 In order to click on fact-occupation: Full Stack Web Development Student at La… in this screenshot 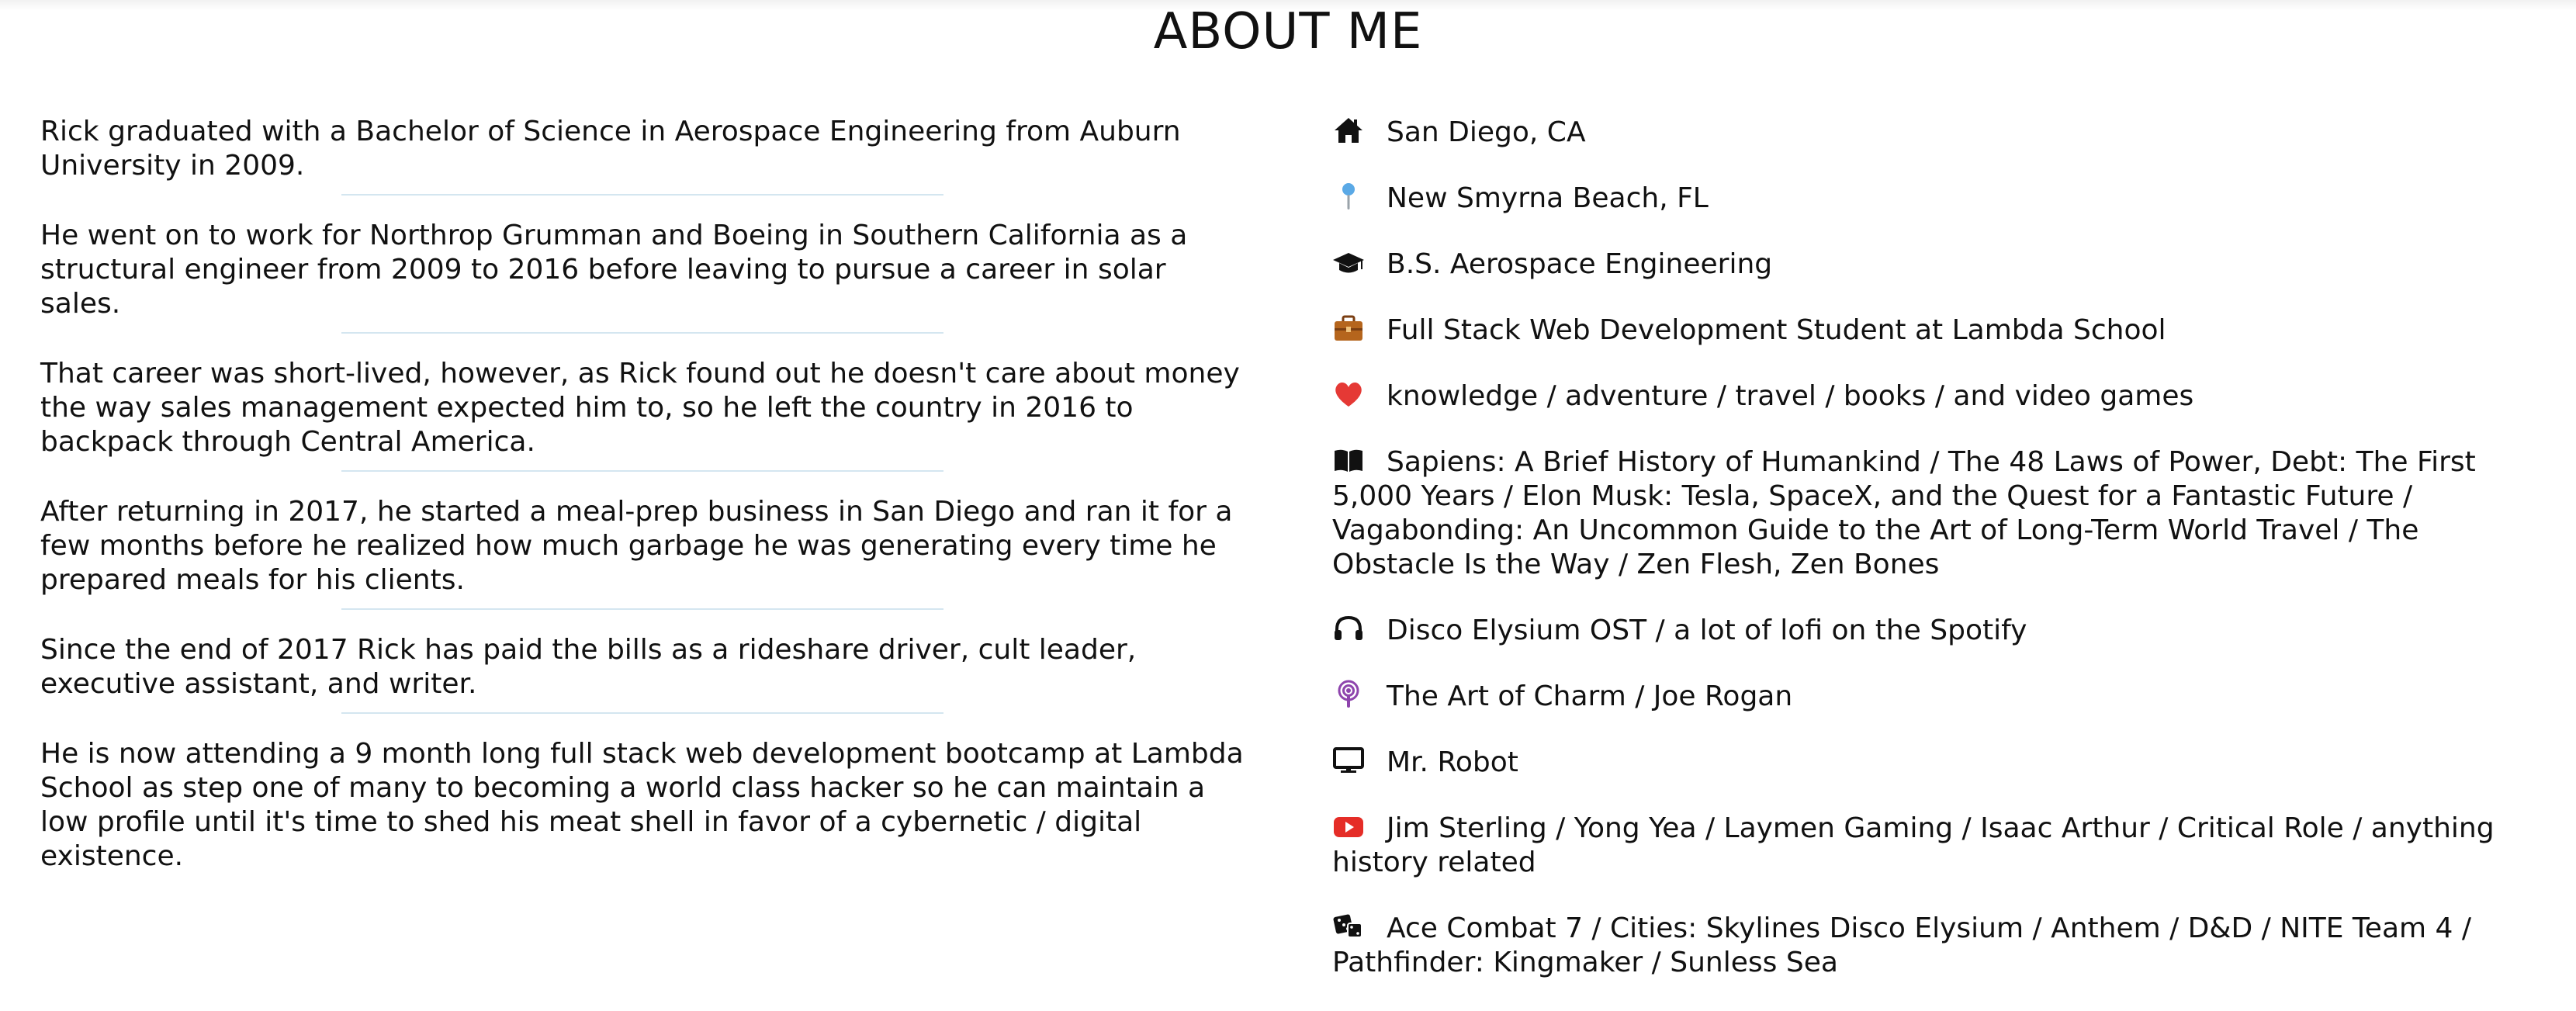, I will do `click(1929, 330)`.